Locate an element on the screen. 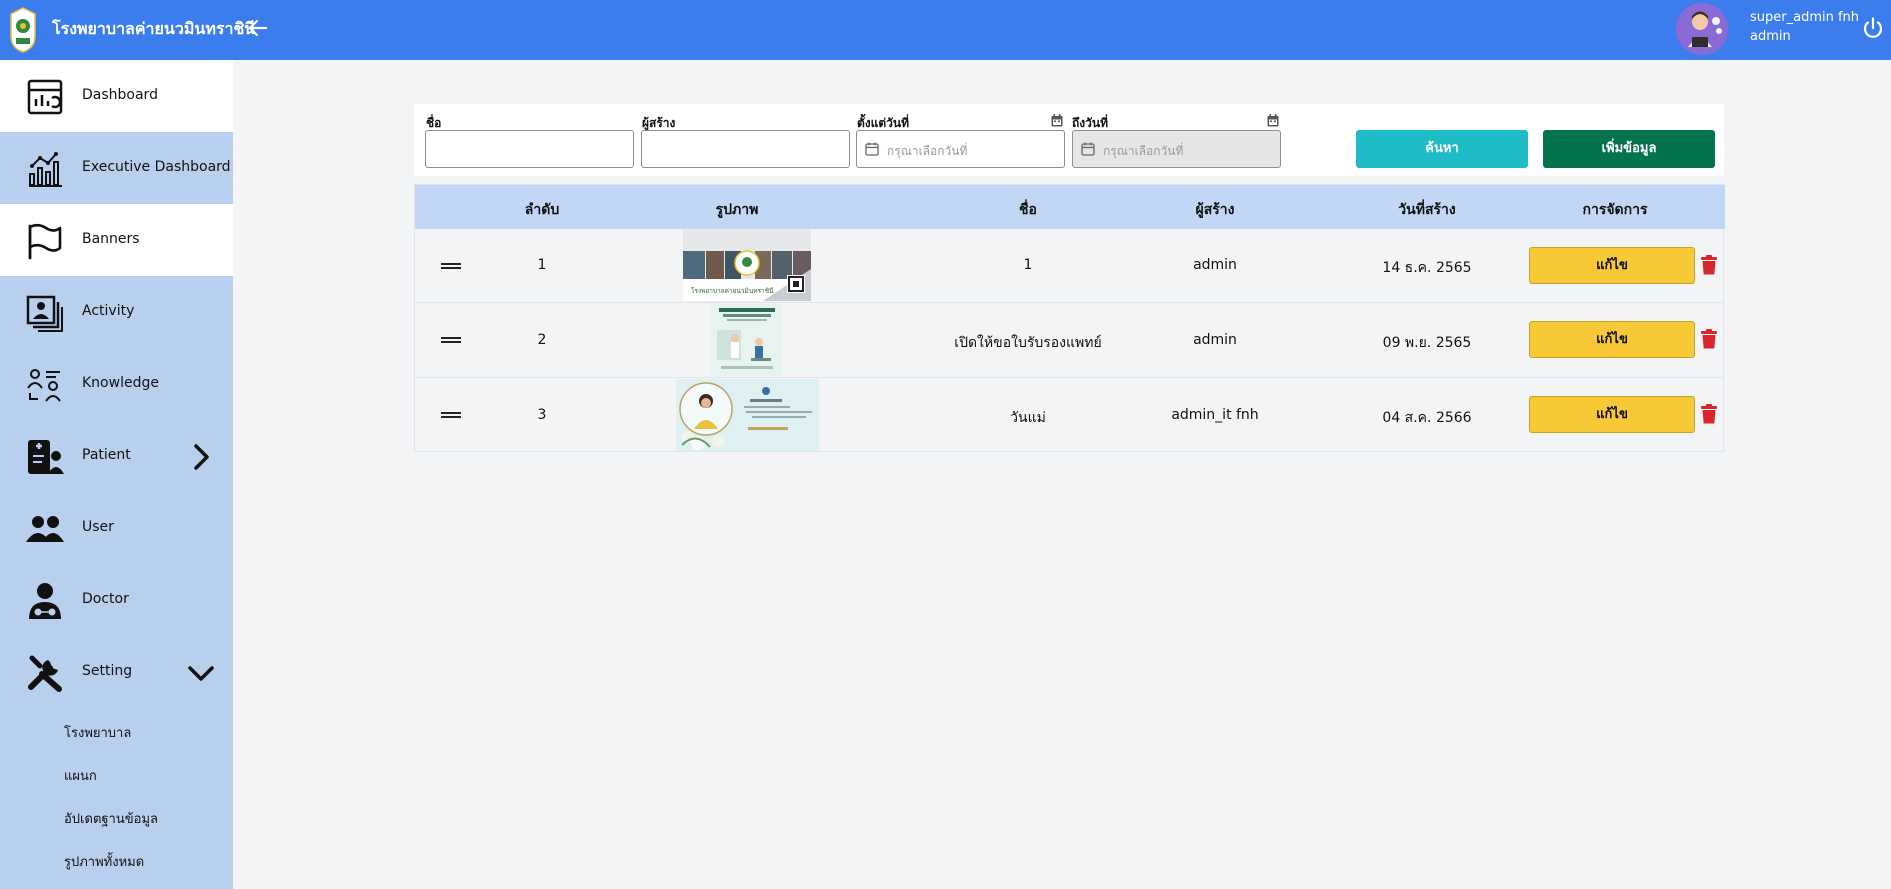  sidebar-item-label: Doctor is located at coordinates (105, 599).